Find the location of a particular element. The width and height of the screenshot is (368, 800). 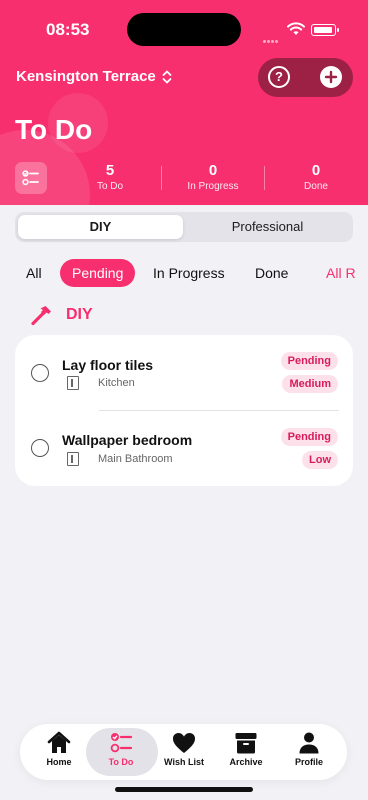

dynamic-island is located at coordinates (184, 29).